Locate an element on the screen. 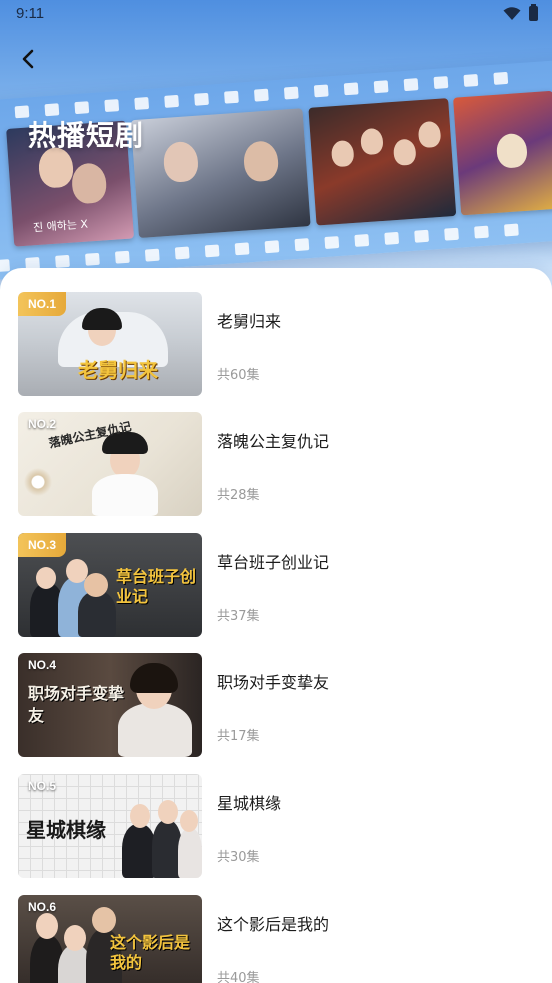  list-item: 老舅归来 NO.1 老舅归来 共60集 is located at coordinates (278, 344).